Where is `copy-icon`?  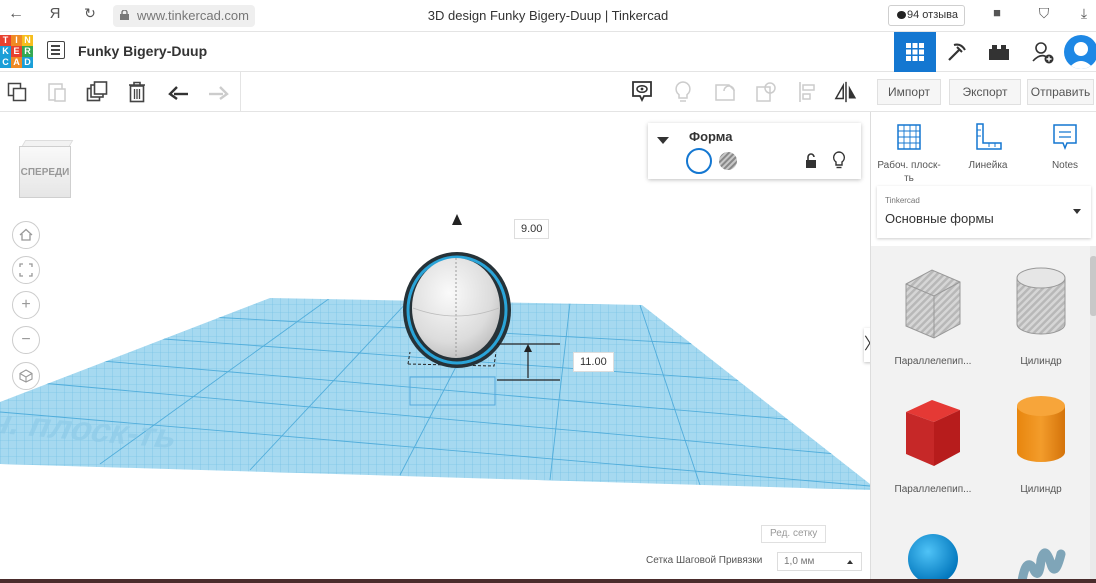 copy-icon is located at coordinates (17, 92).